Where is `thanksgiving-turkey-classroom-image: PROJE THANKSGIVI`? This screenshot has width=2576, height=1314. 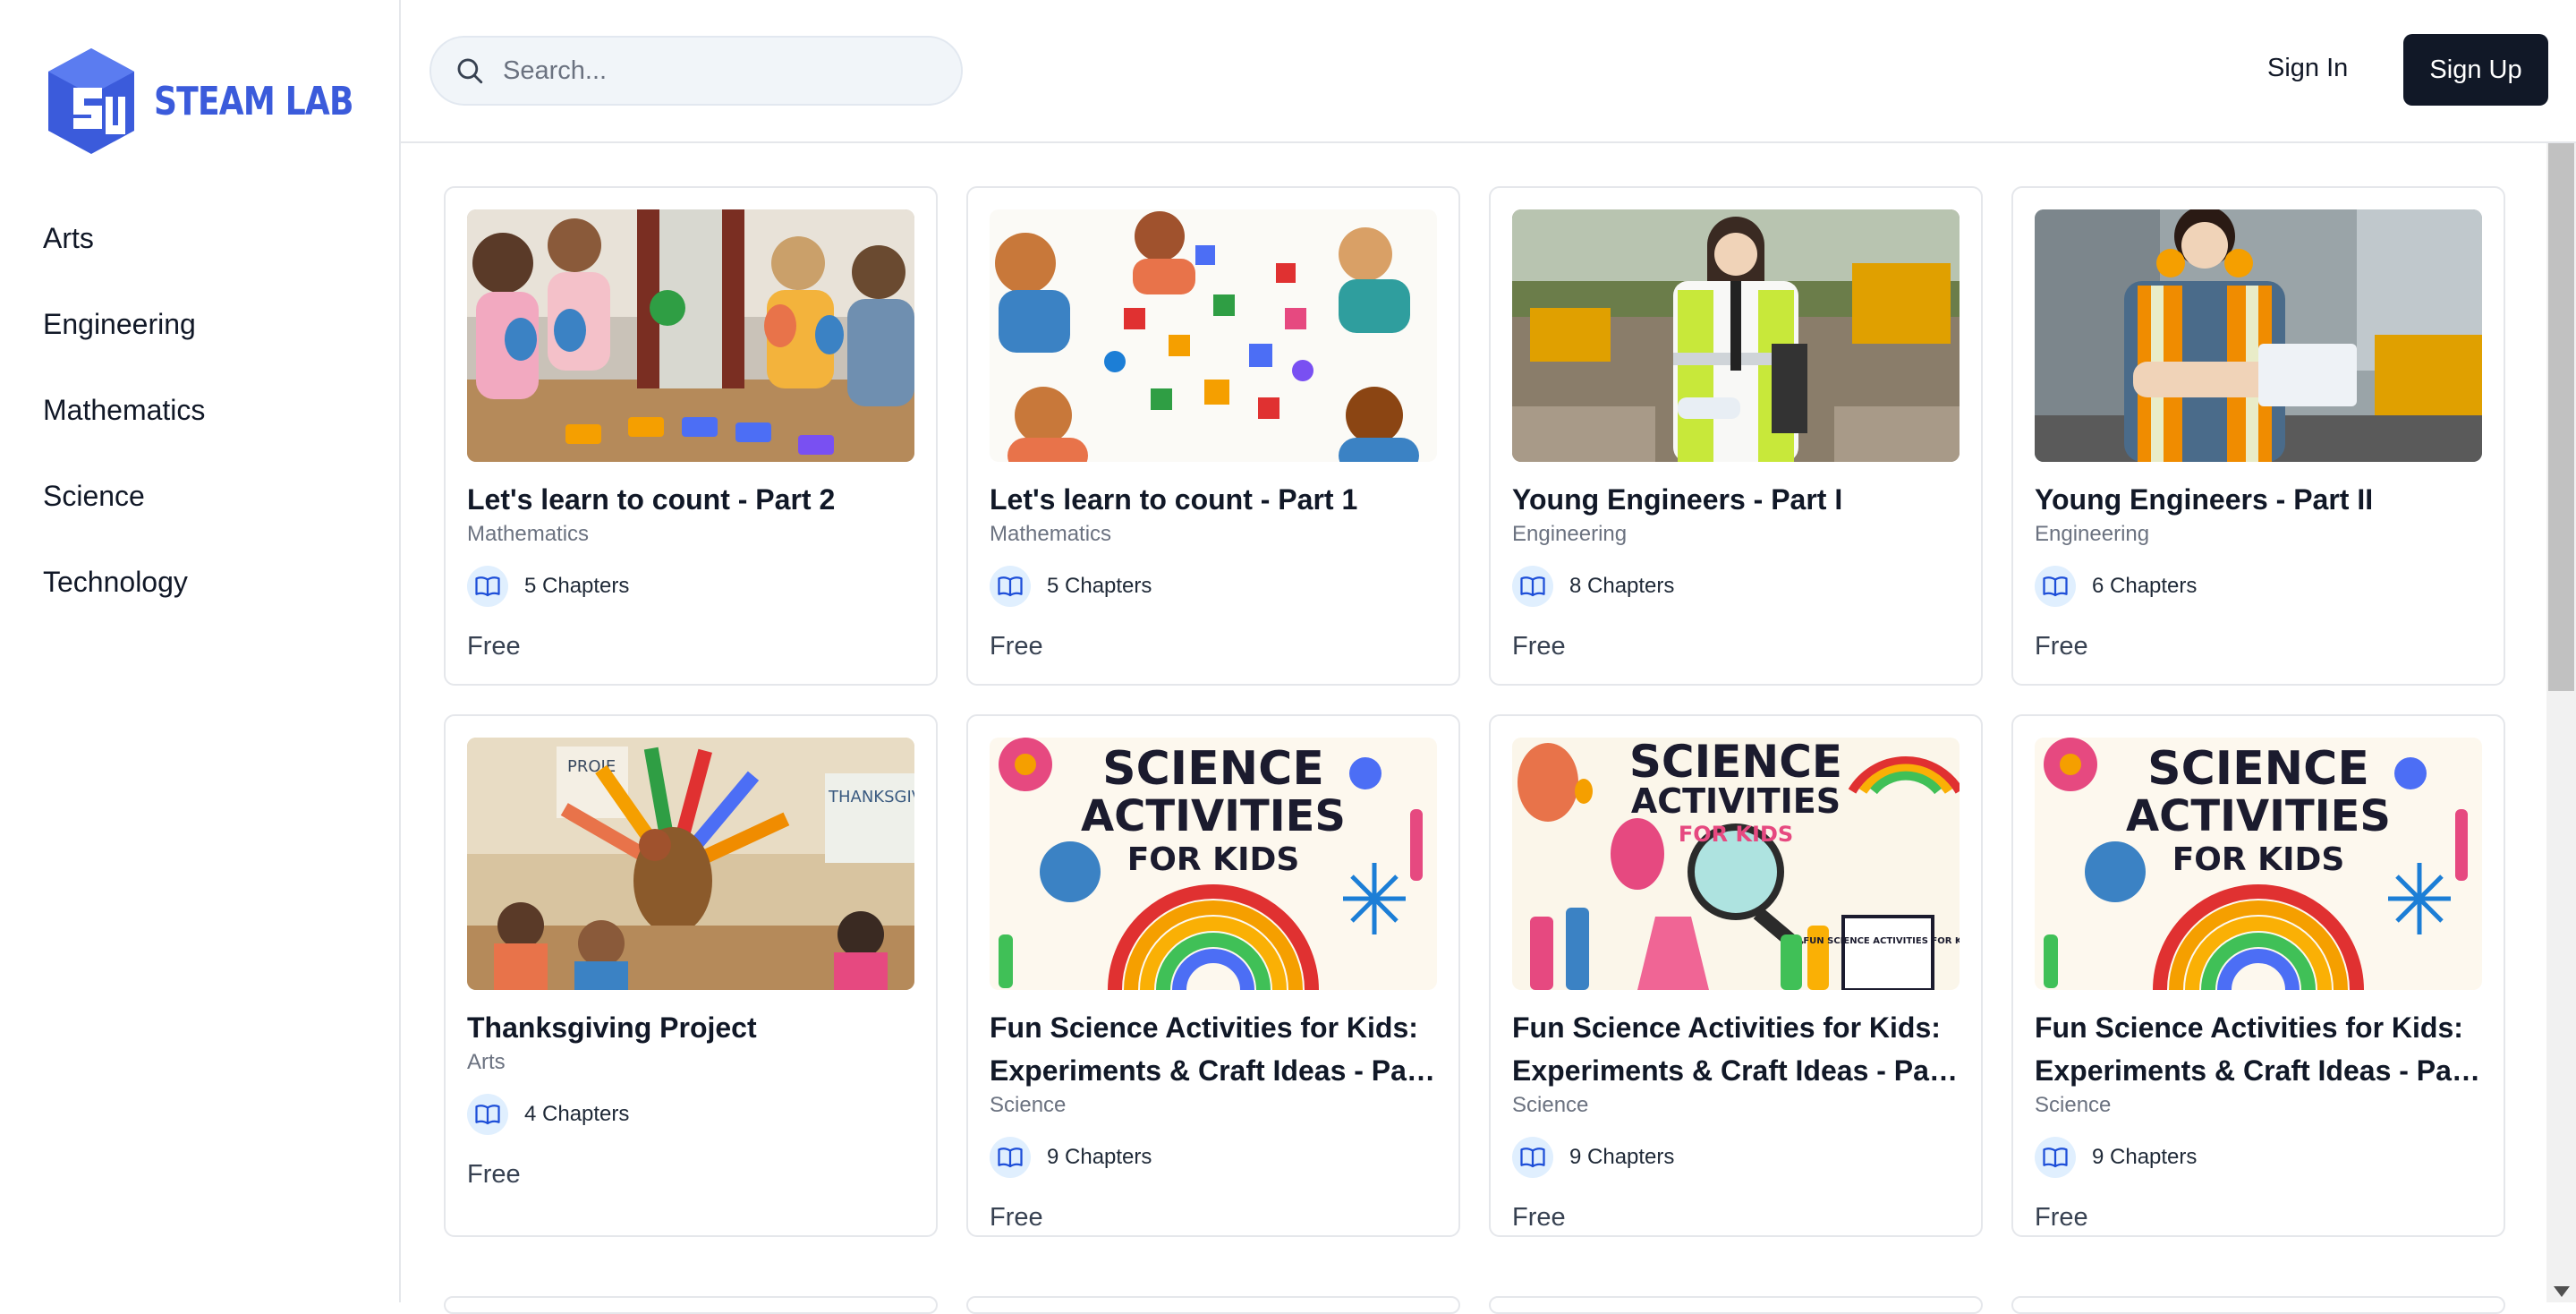
thanksgiving-turkey-classroom-image: PROJE THANKSGIVI is located at coordinates (690, 864).